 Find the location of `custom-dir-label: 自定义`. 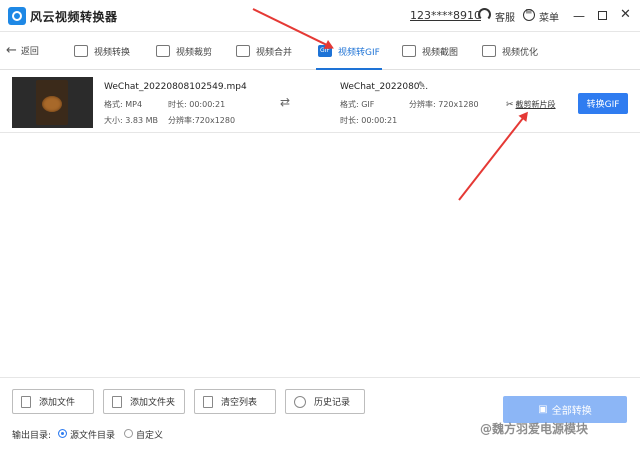

custom-dir-label: 自定义 is located at coordinates (150, 436).